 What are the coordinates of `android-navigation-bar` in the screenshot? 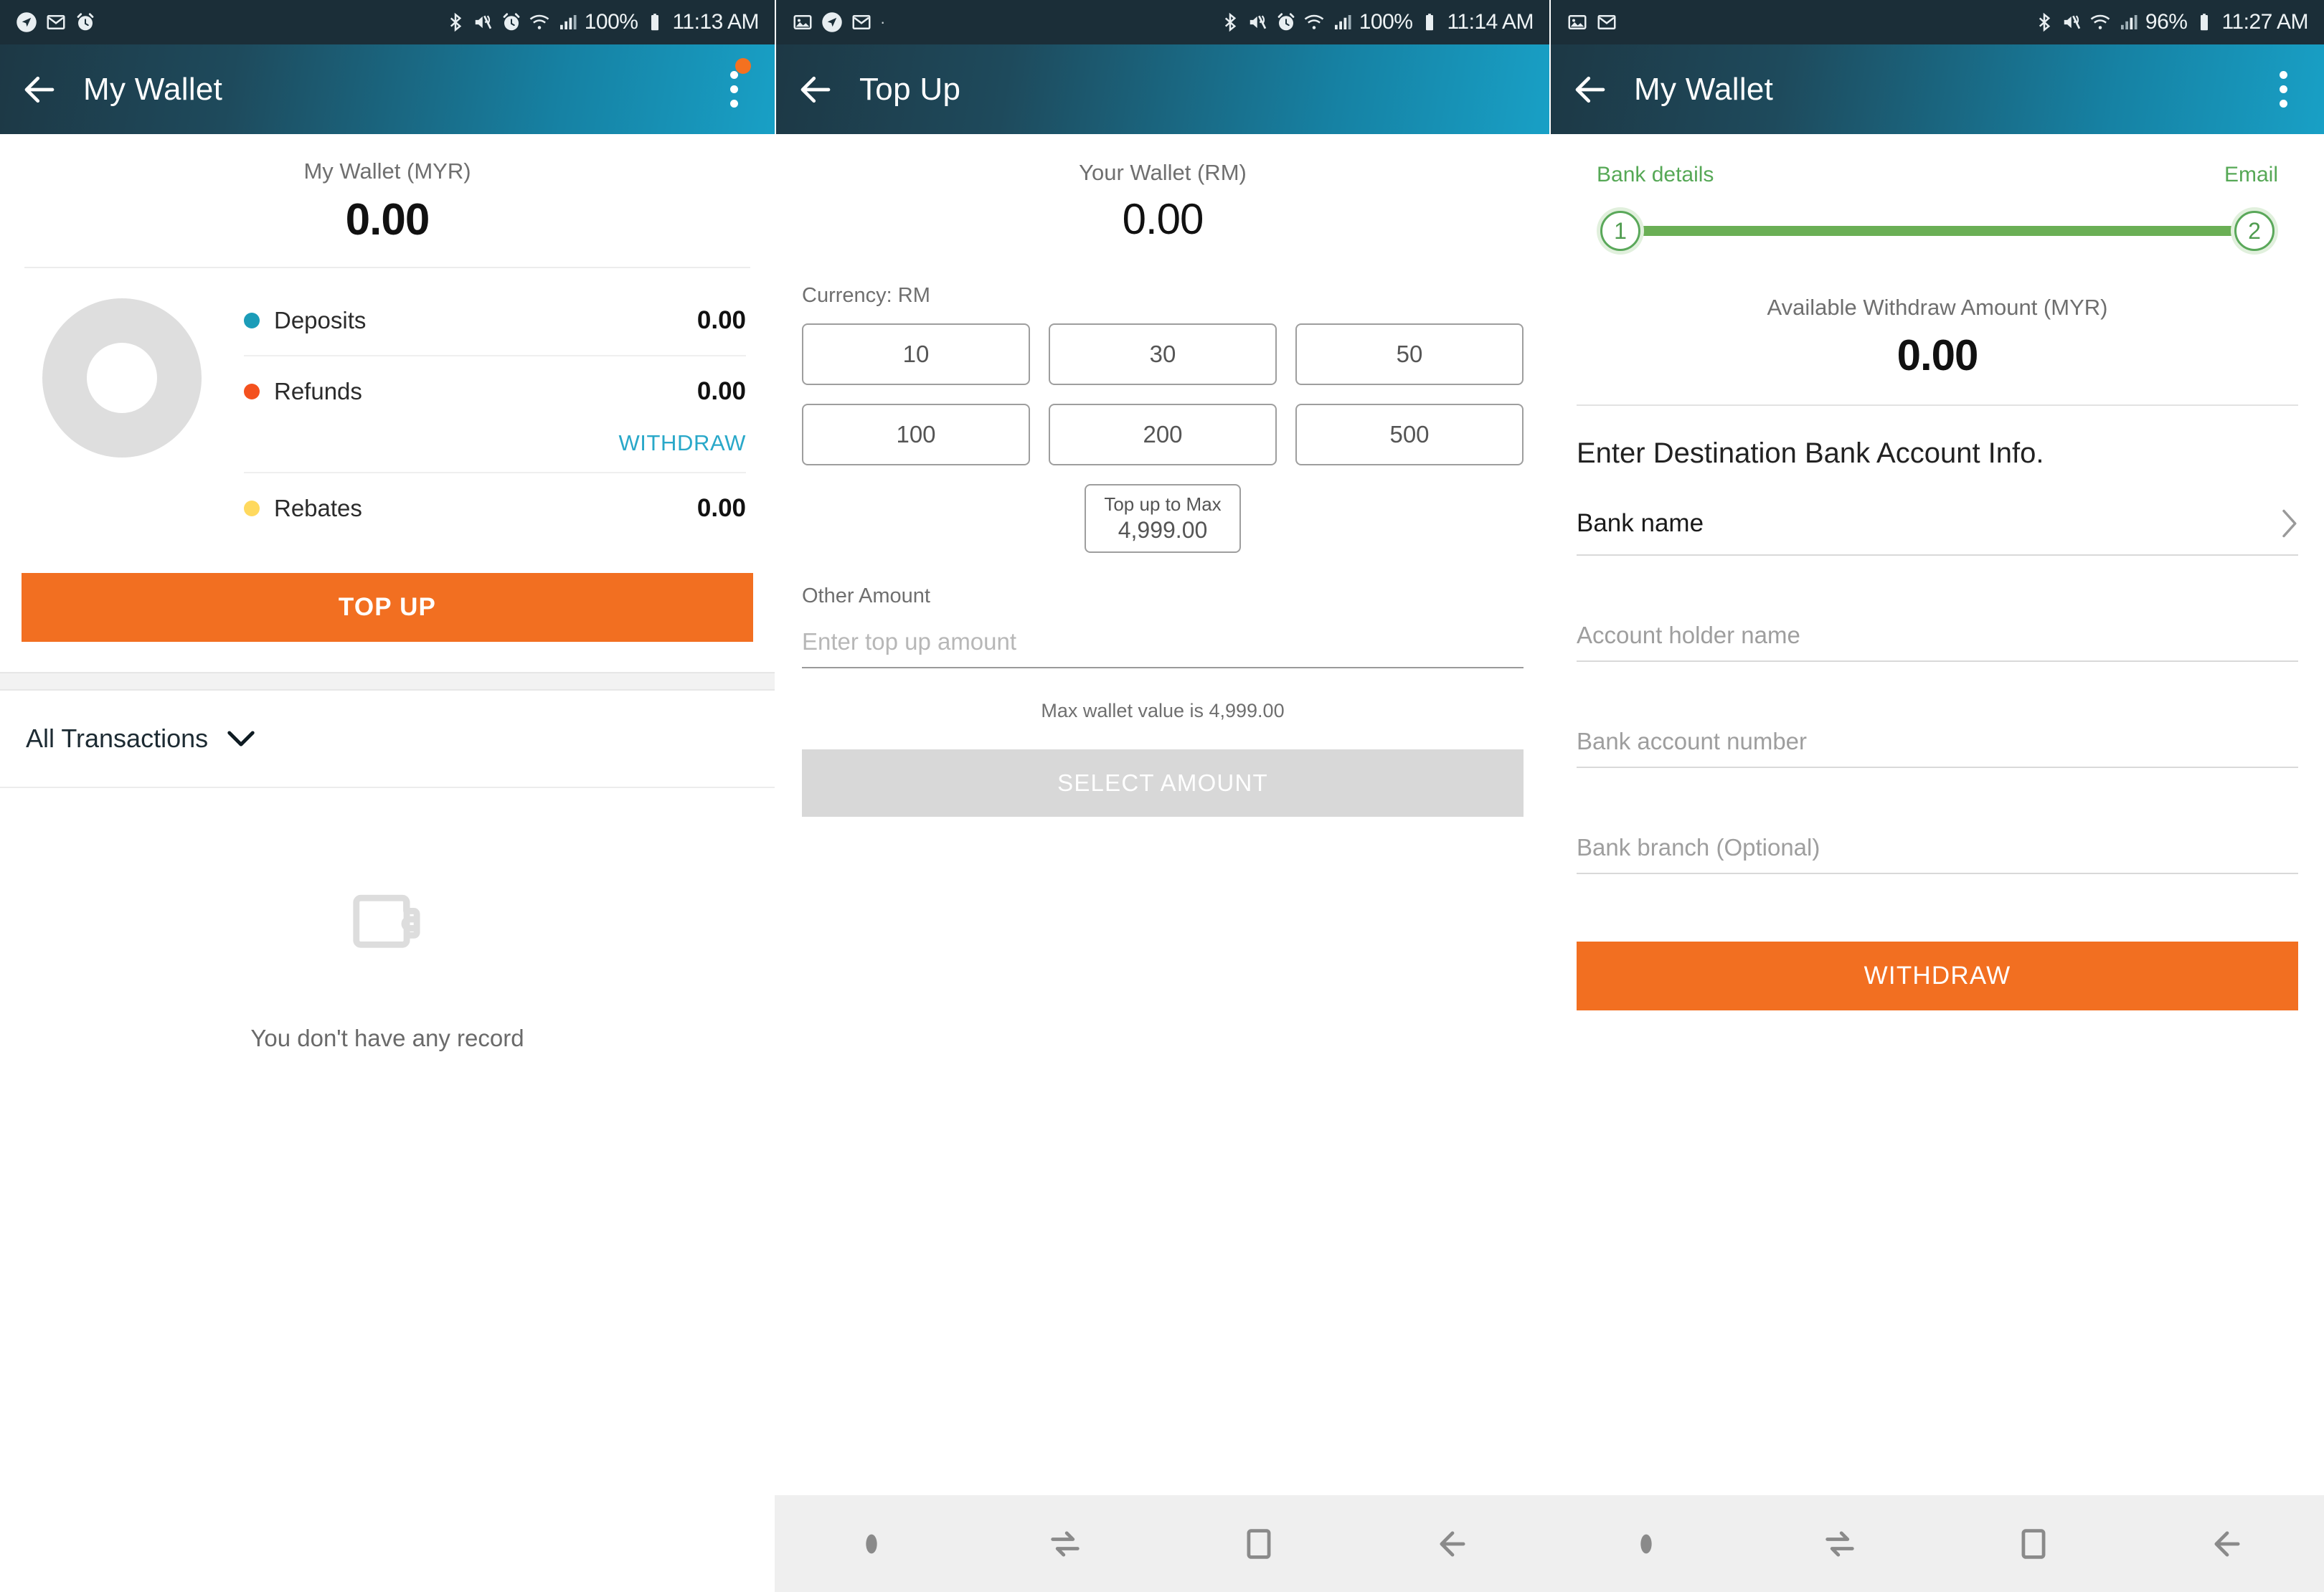 It's located at (1549, 1544).